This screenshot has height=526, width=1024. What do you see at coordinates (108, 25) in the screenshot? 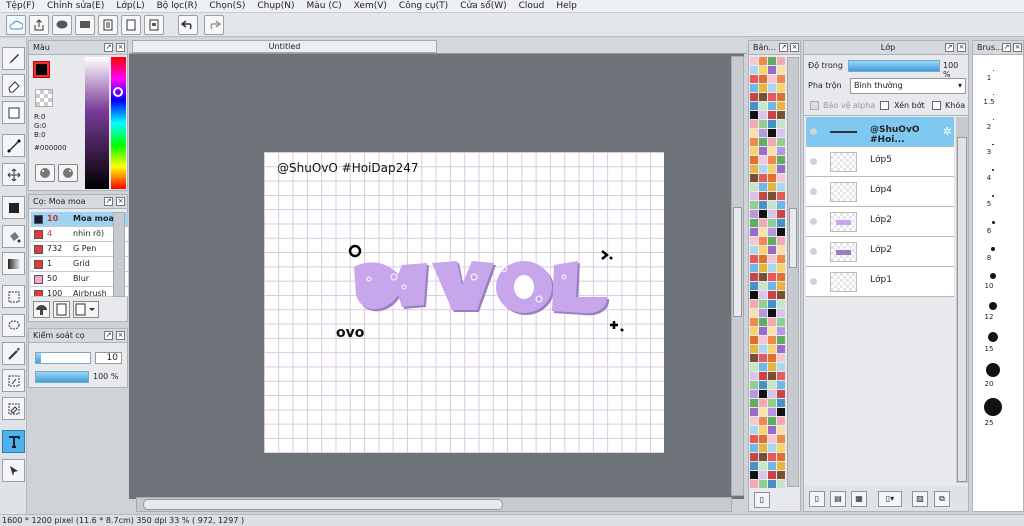
I see `document-button` at bounding box center [108, 25].